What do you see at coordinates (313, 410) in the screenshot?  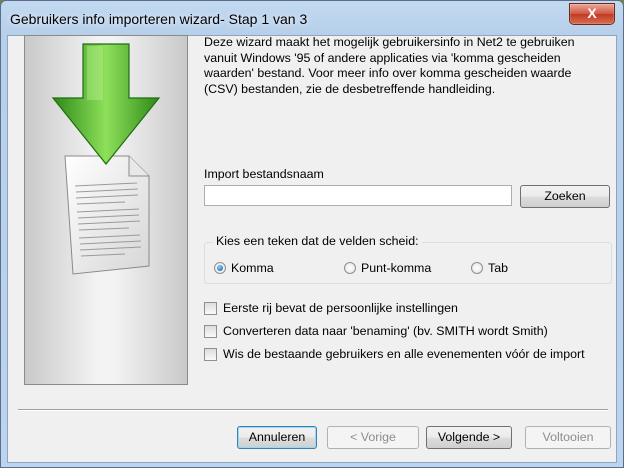 I see `footer-divider` at bounding box center [313, 410].